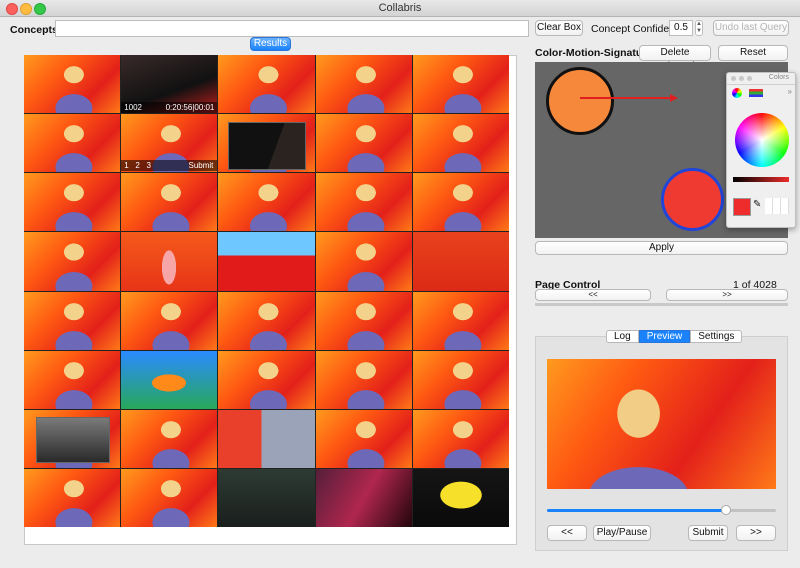 Image resolution: width=800 pixels, height=568 pixels. What do you see at coordinates (778, 77) in the screenshot?
I see `colors-panel-title: Colors` at bounding box center [778, 77].